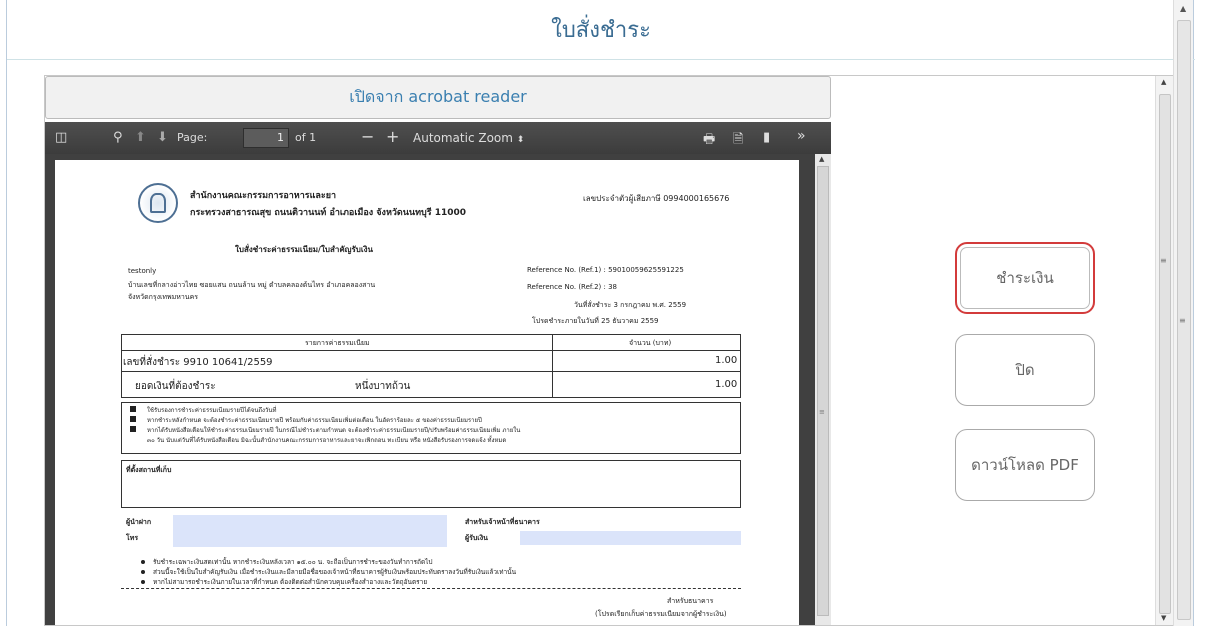 The width and height of the screenshot is (1216, 626). I want to click on total-label: ยอดเงินที่ต้องชำระ, so click(175, 386).